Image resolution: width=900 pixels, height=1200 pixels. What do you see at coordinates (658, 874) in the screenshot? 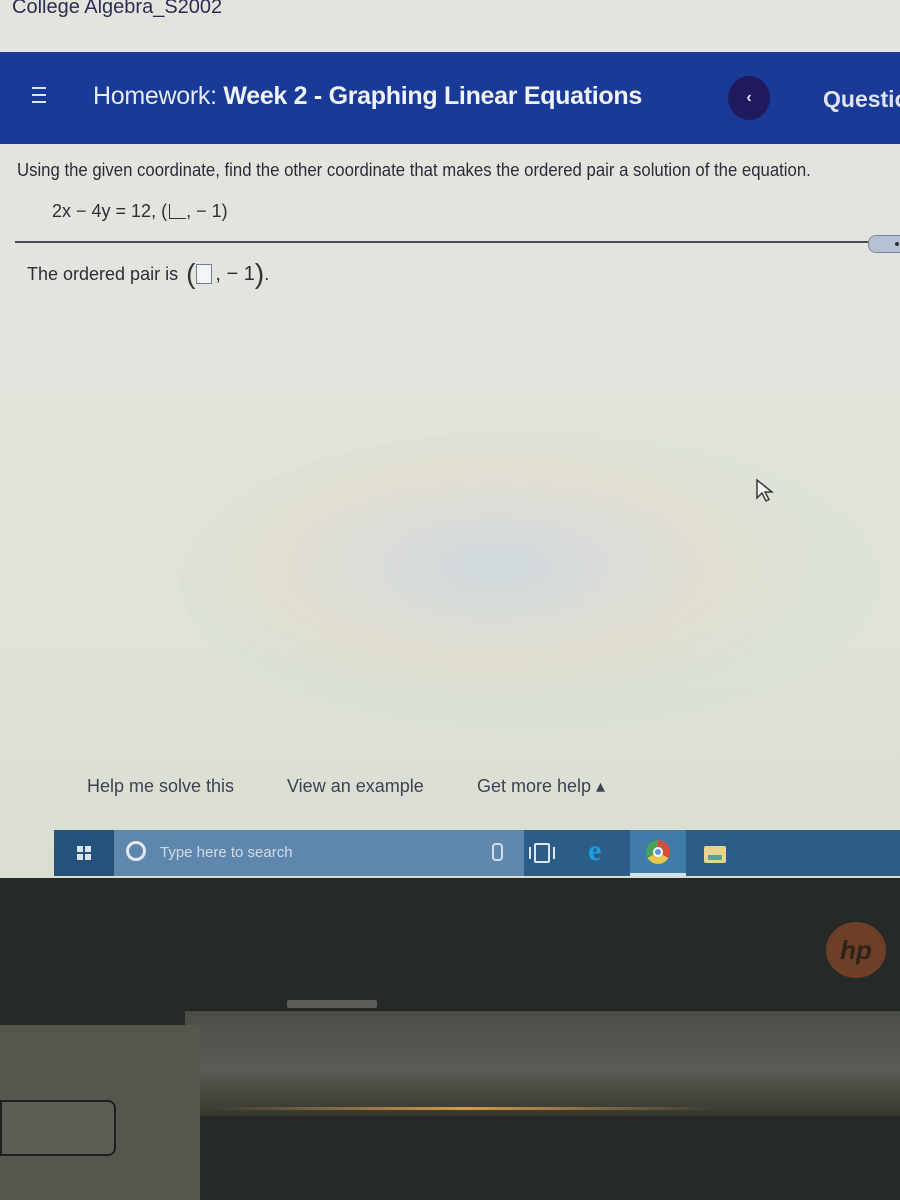
I see `active-indicator` at bounding box center [658, 874].